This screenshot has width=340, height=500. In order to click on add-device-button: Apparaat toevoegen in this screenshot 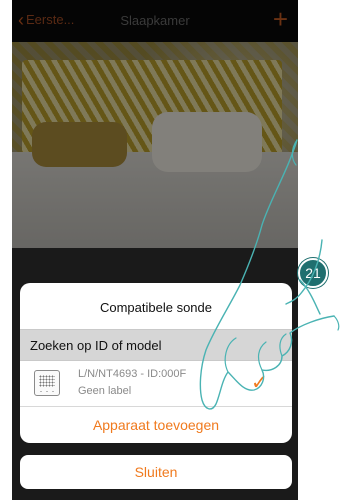, I will do `click(156, 425)`.